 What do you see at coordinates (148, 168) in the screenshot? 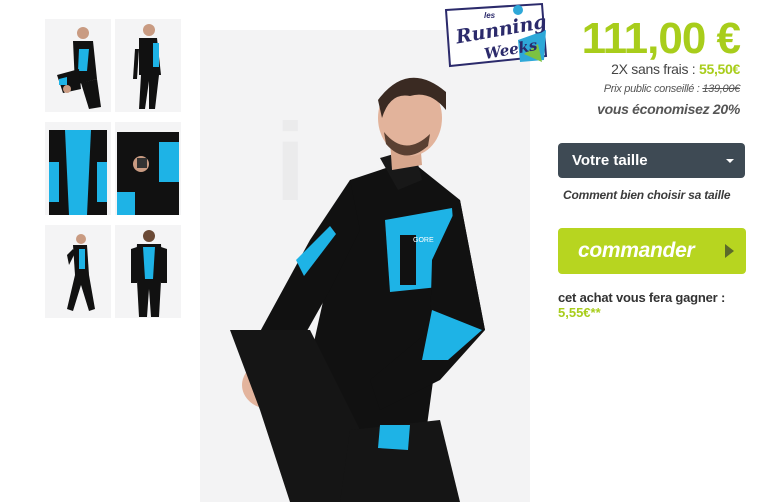
I see `thumbnail-pocket-detail` at bounding box center [148, 168].